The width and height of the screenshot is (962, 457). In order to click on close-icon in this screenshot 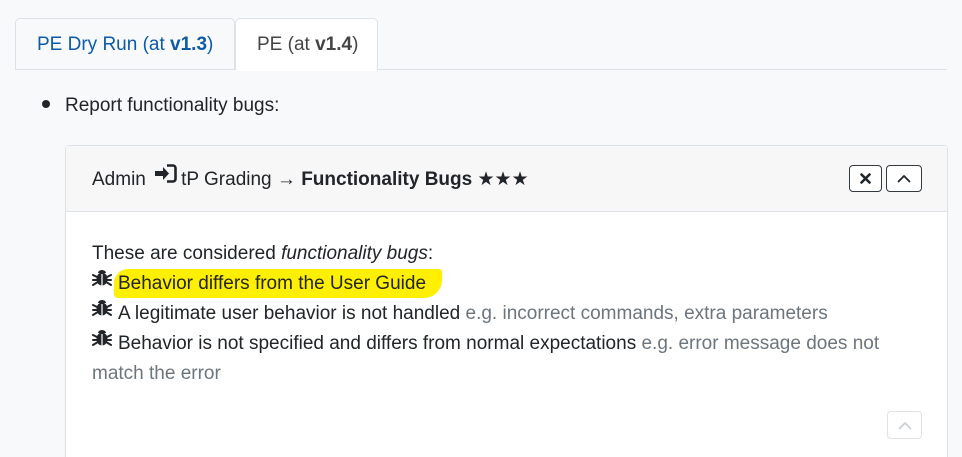, I will do `click(865, 178)`.